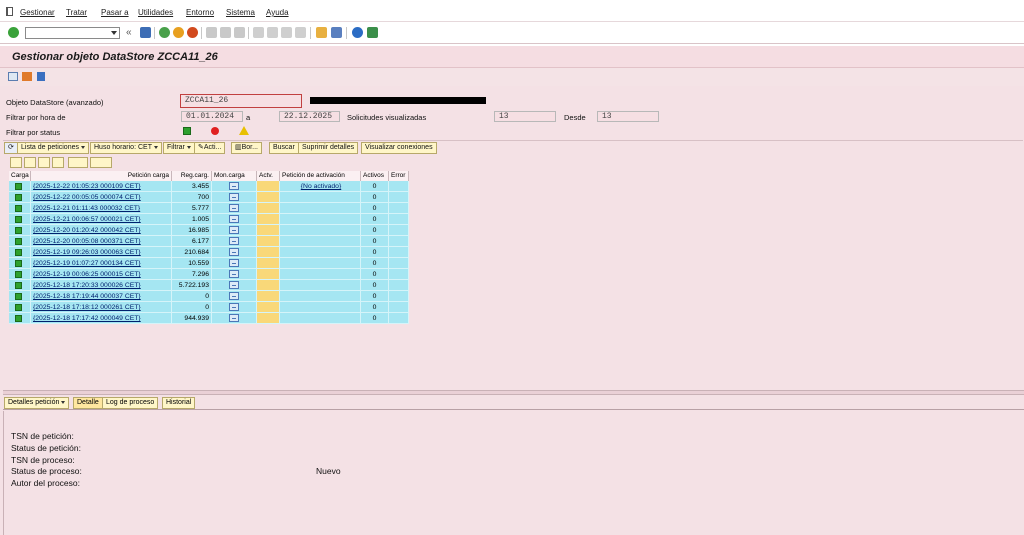  What do you see at coordinates (101, 307) in the screenshot?
I see `load-request-link: {2025-12-18 17:18:12 000261 CET}` at bounding box center [101, 307].